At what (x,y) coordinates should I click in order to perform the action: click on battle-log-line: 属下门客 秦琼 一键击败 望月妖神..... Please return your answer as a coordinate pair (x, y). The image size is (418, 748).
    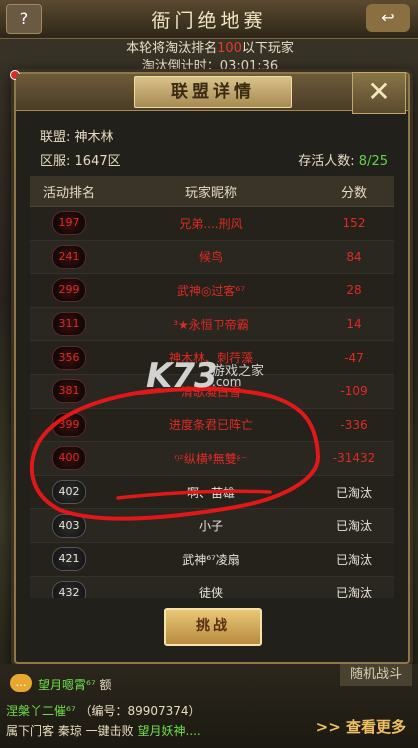
    Looking at the image, I should click on (103, 730).